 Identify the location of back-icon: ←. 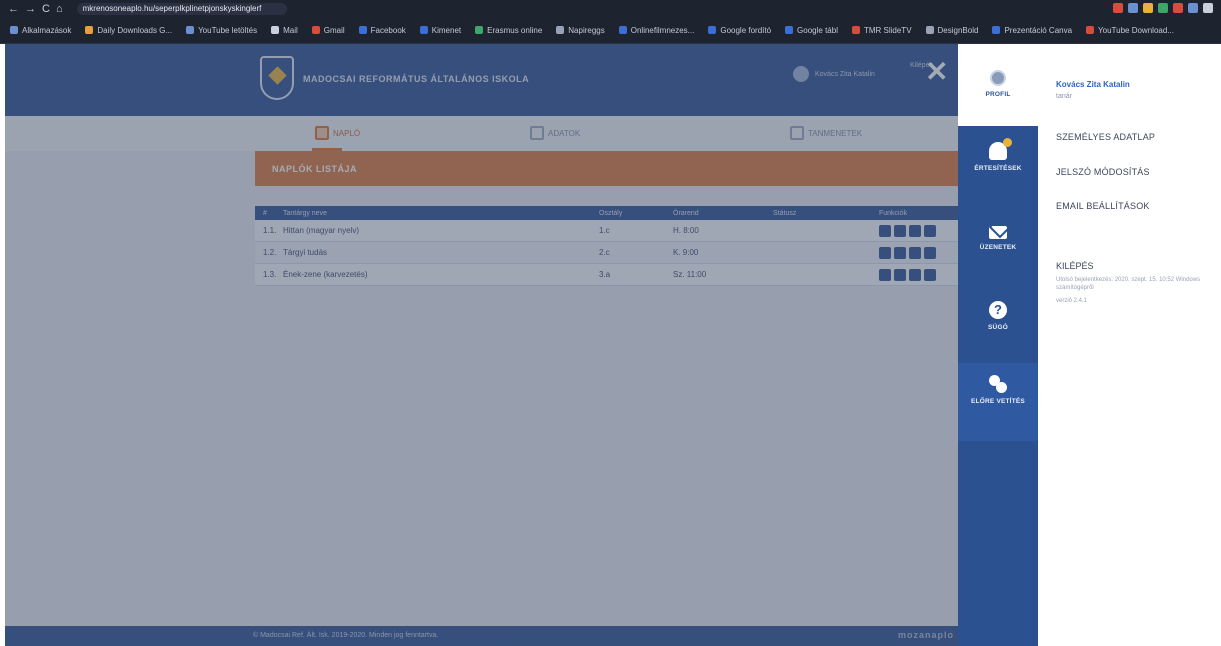
(13, 9).